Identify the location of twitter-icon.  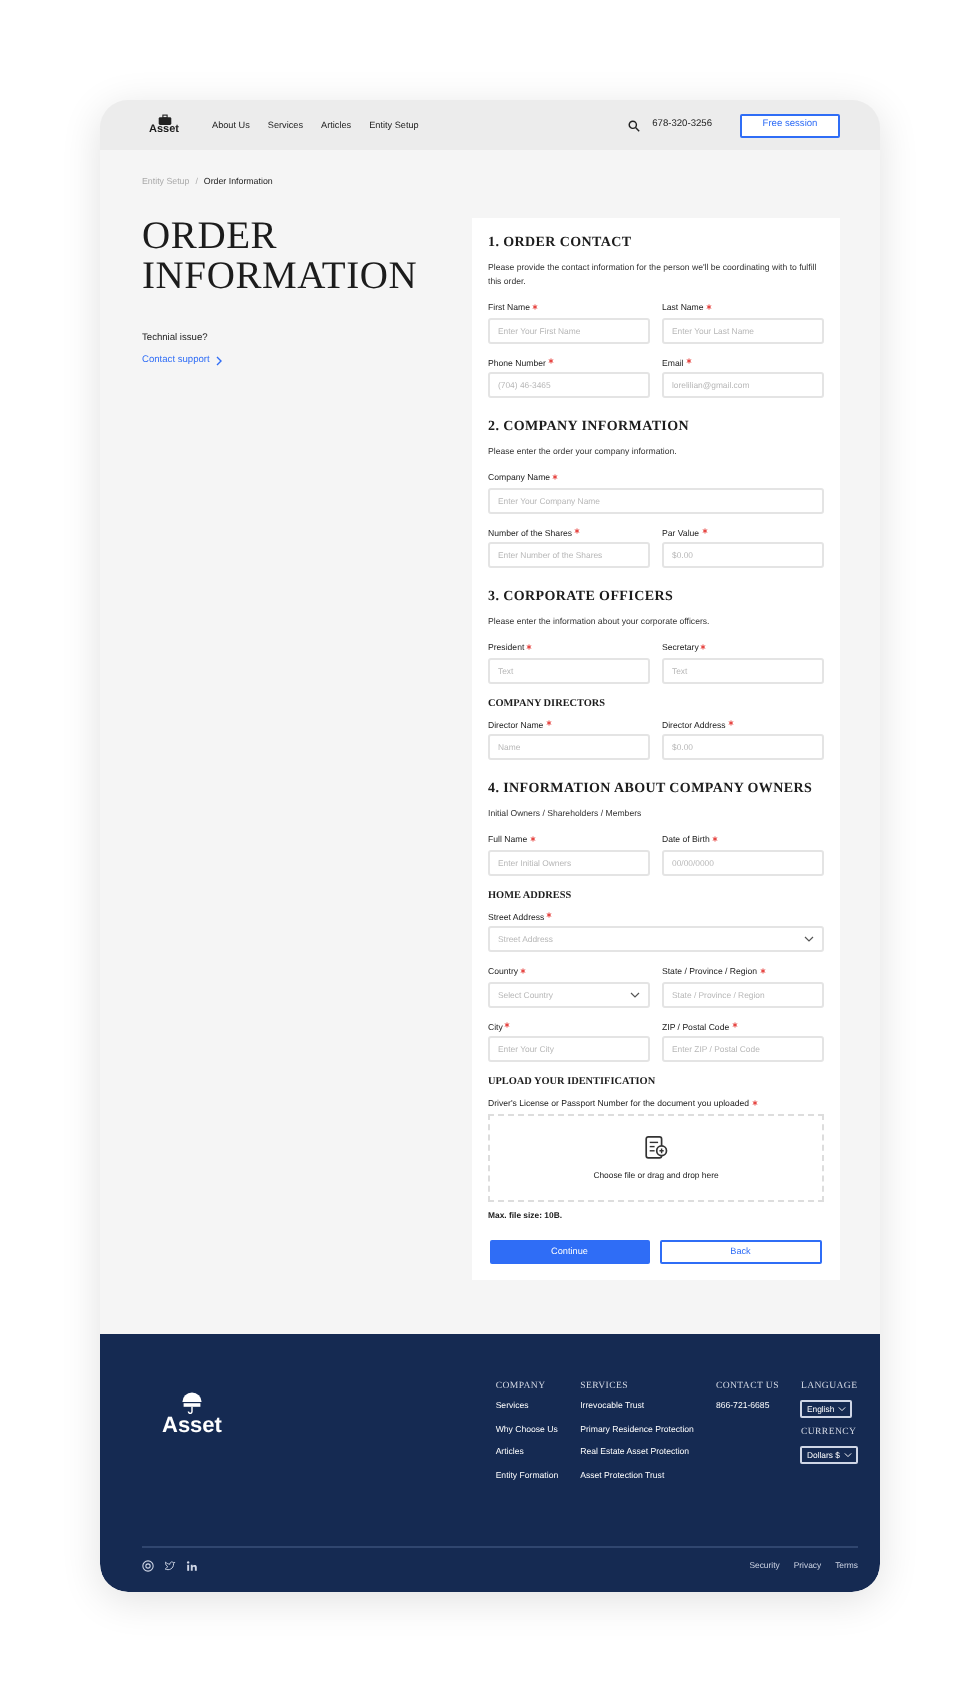
(170, 1565).